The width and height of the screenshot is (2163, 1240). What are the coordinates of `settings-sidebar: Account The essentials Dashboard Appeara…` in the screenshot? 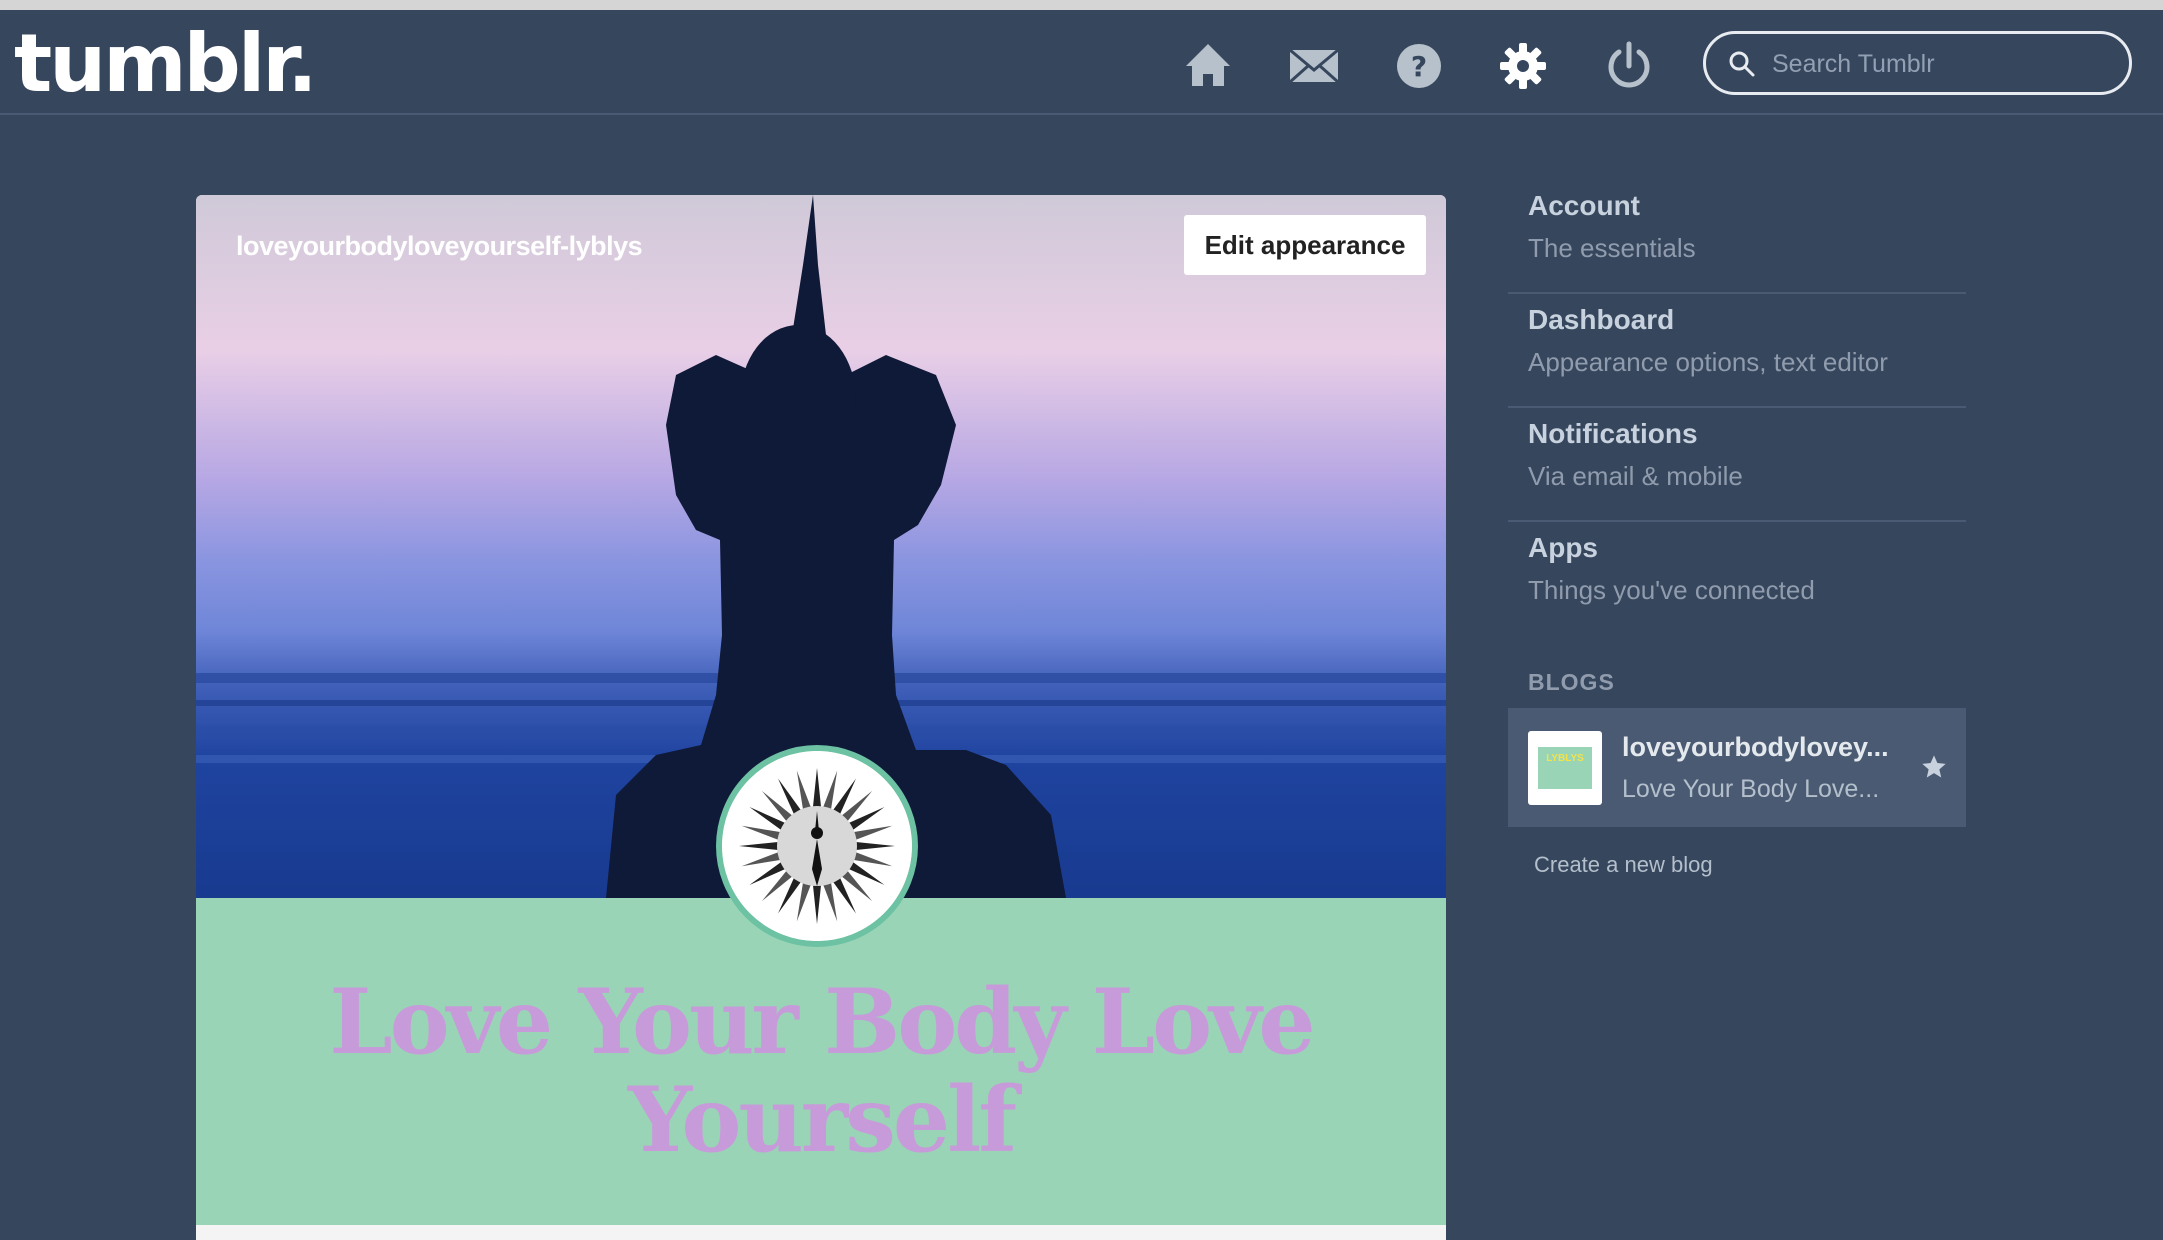 It's located at (1737, 407).